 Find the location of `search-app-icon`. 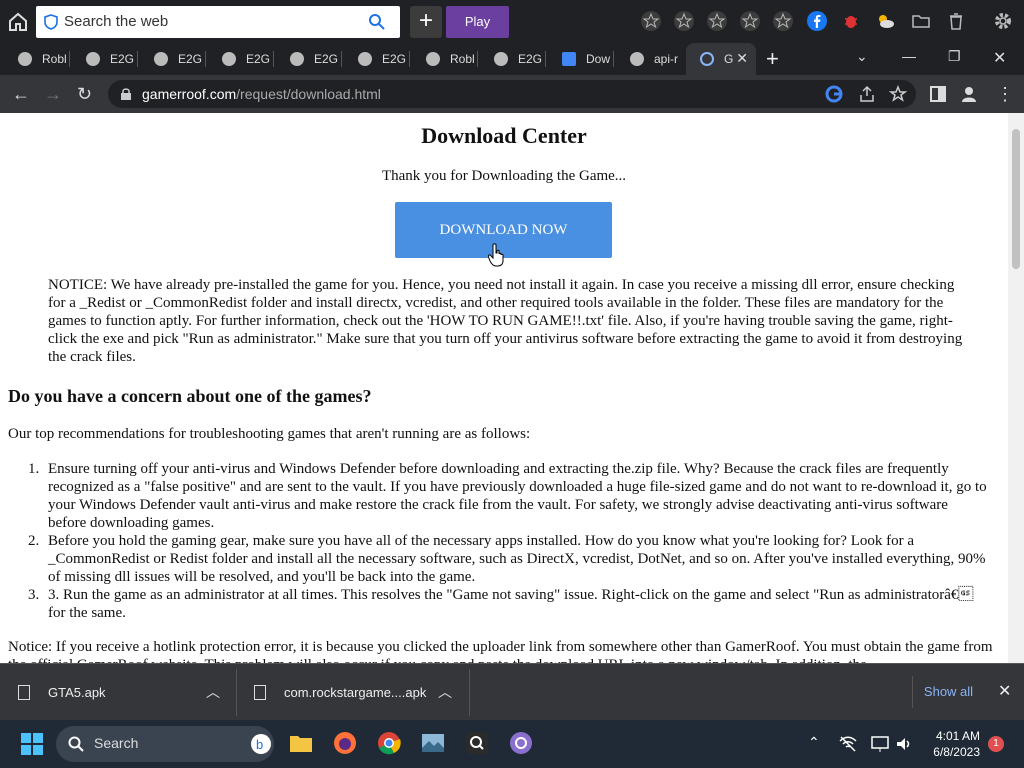

search-app-icon is located at coordinates (477, 743).